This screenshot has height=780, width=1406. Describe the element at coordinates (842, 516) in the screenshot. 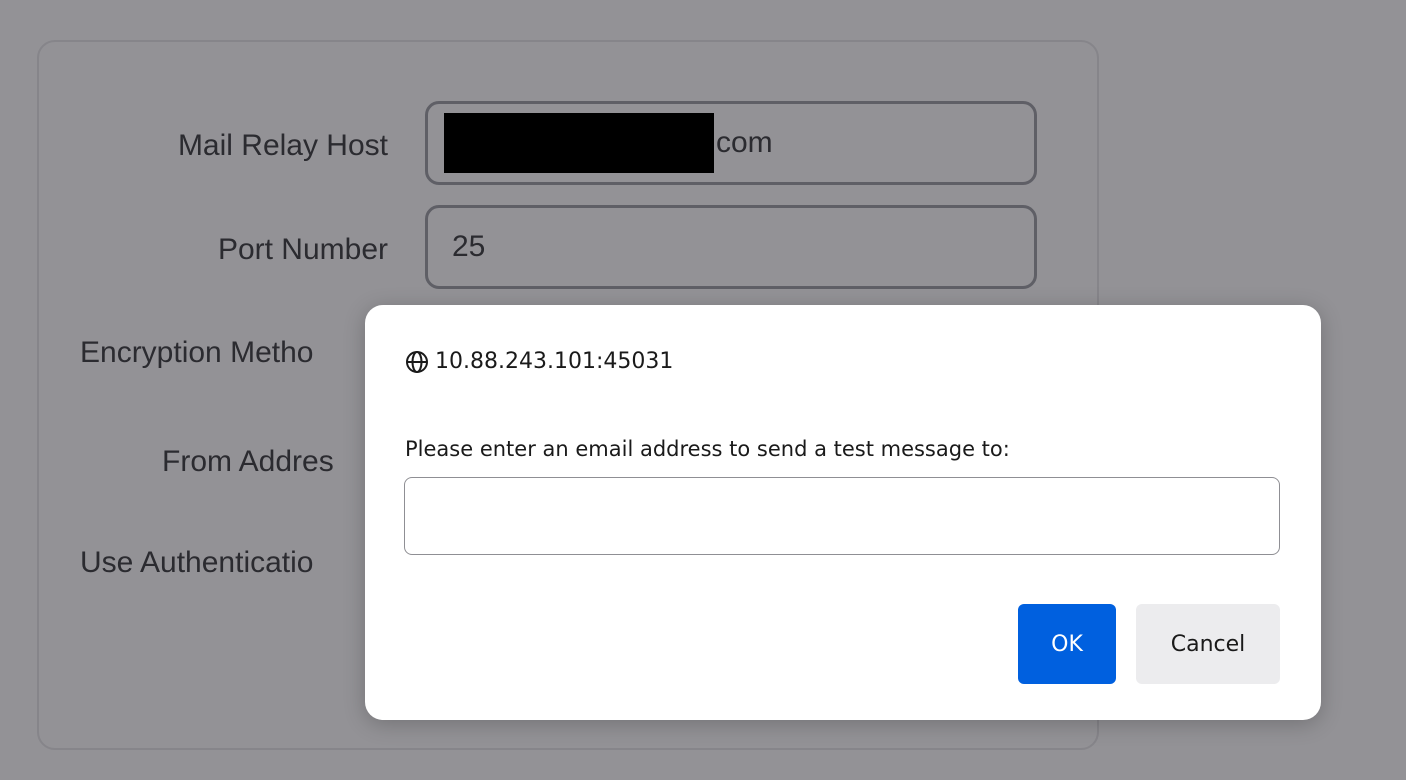

I see `test-email-input` at that location.